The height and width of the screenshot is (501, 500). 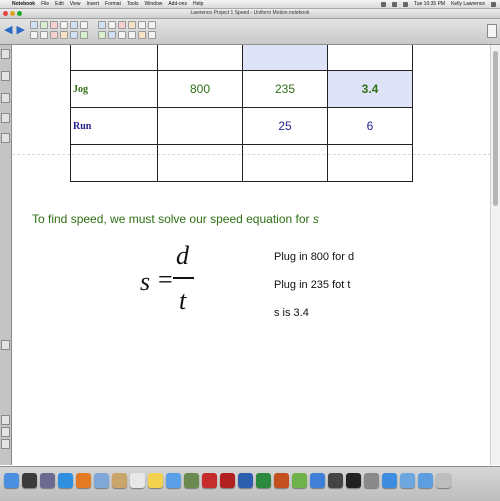 I want to click on pen-icon, so click(x=122, y=25).